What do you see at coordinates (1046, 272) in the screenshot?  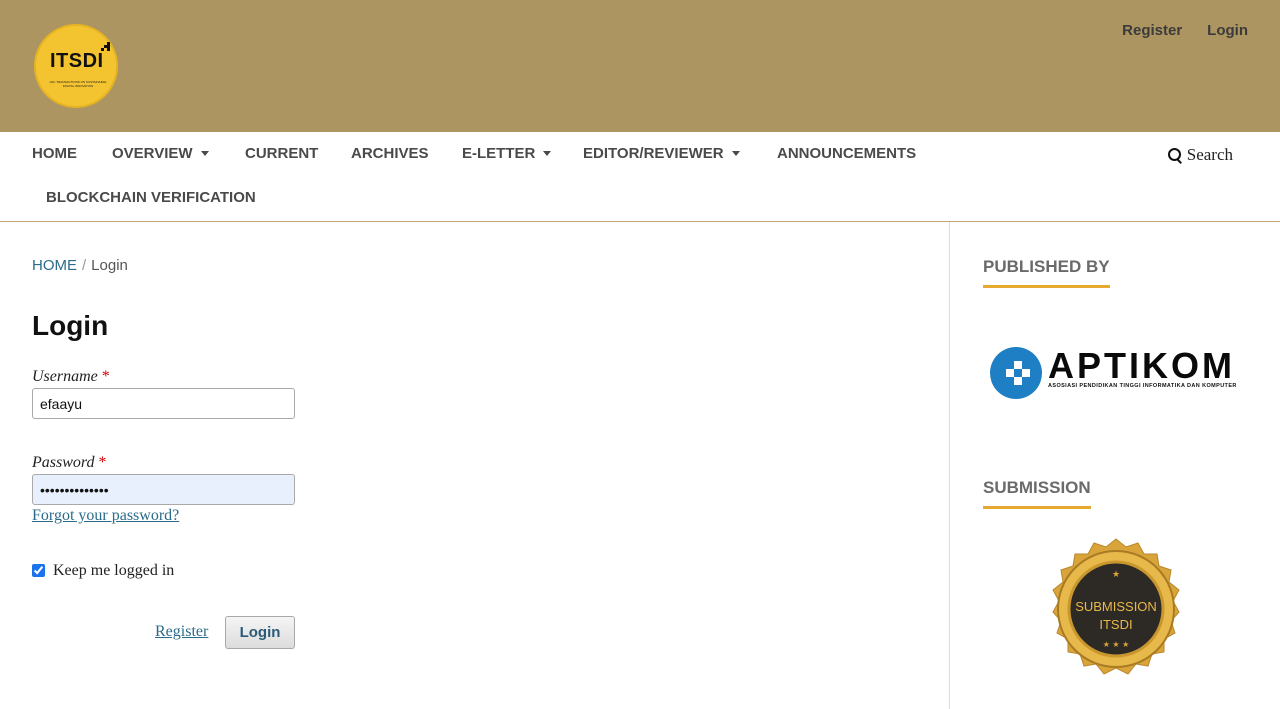 I see `published-by-heading: PUBLISHED BY` at bounding box center [1046, 272].